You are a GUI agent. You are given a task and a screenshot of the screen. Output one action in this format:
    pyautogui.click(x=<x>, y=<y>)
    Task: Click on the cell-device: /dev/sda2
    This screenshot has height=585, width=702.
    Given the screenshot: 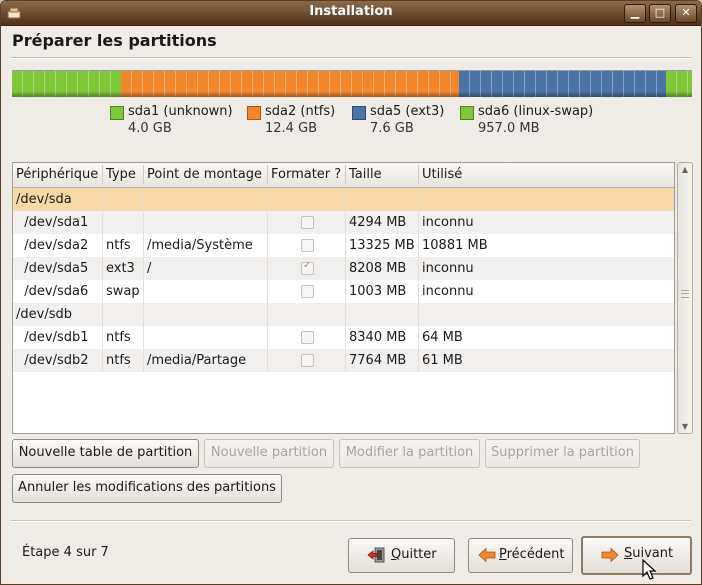 What is the action you would take?
    pyautogui.click(x=52, y=245)
    